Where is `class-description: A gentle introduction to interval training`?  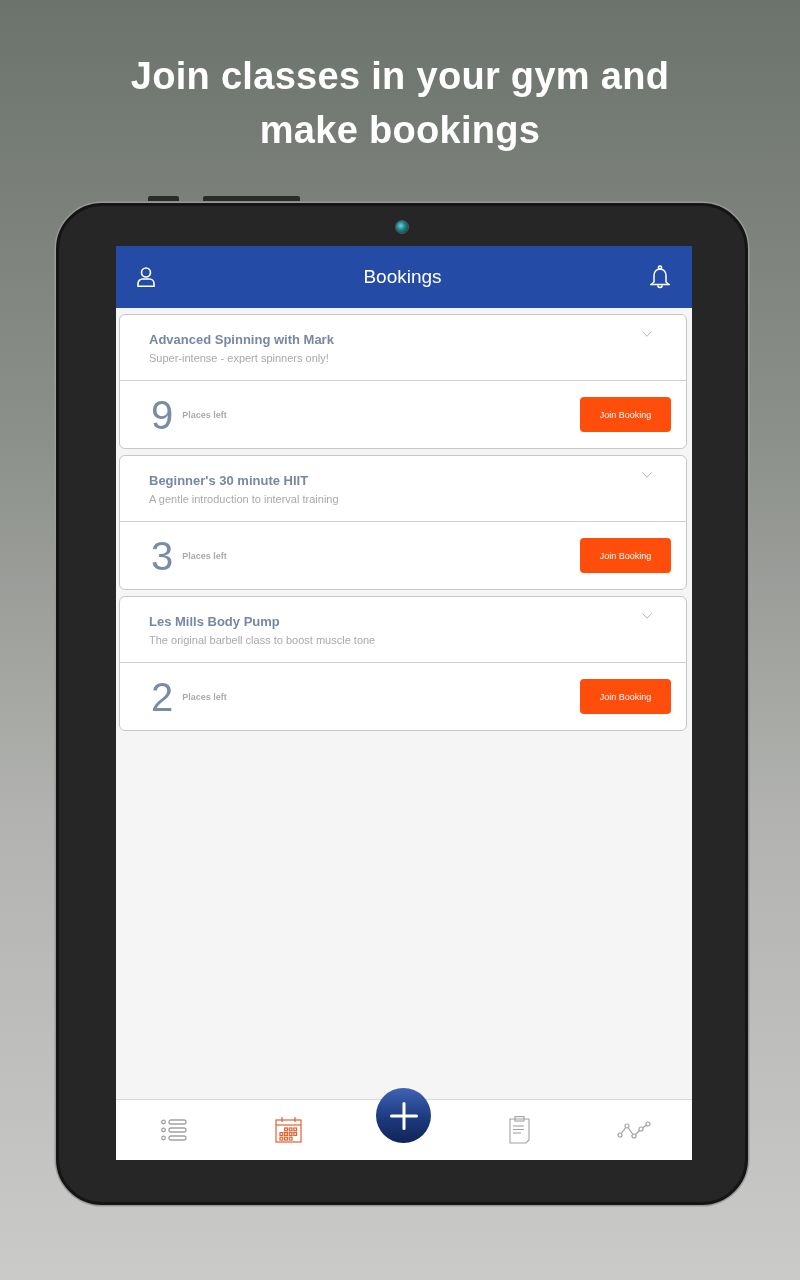 class-description: A gentle introduction to interval training is located at coordinates (244, 499).